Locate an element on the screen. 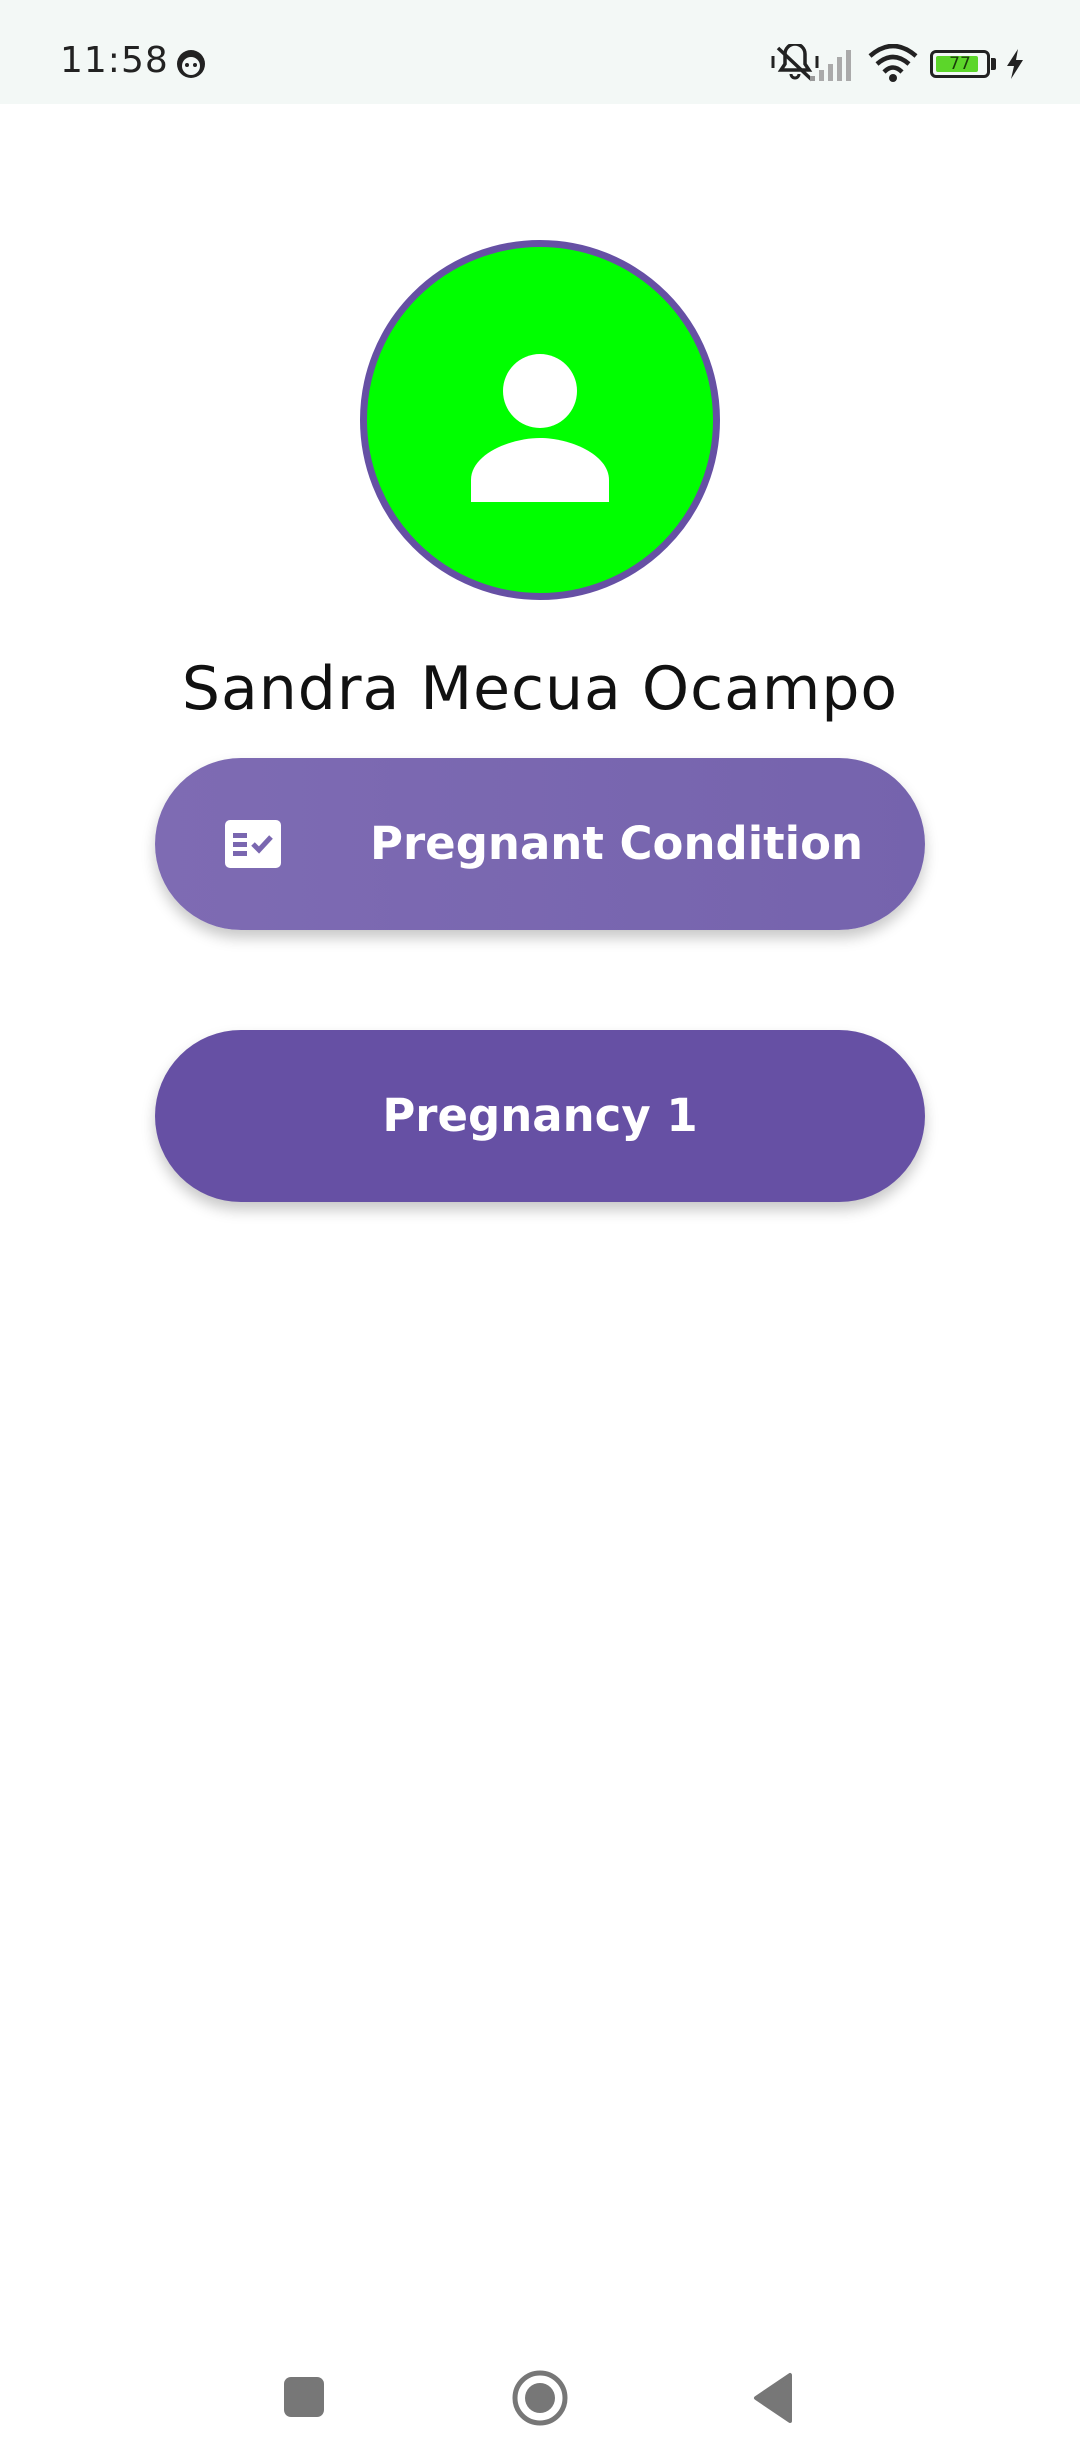 Image resolution: width=1080 pixels, height=2460 pixels. pregnancy-1-button: Pregnancy 1 is located at coordinates (540, 1116).